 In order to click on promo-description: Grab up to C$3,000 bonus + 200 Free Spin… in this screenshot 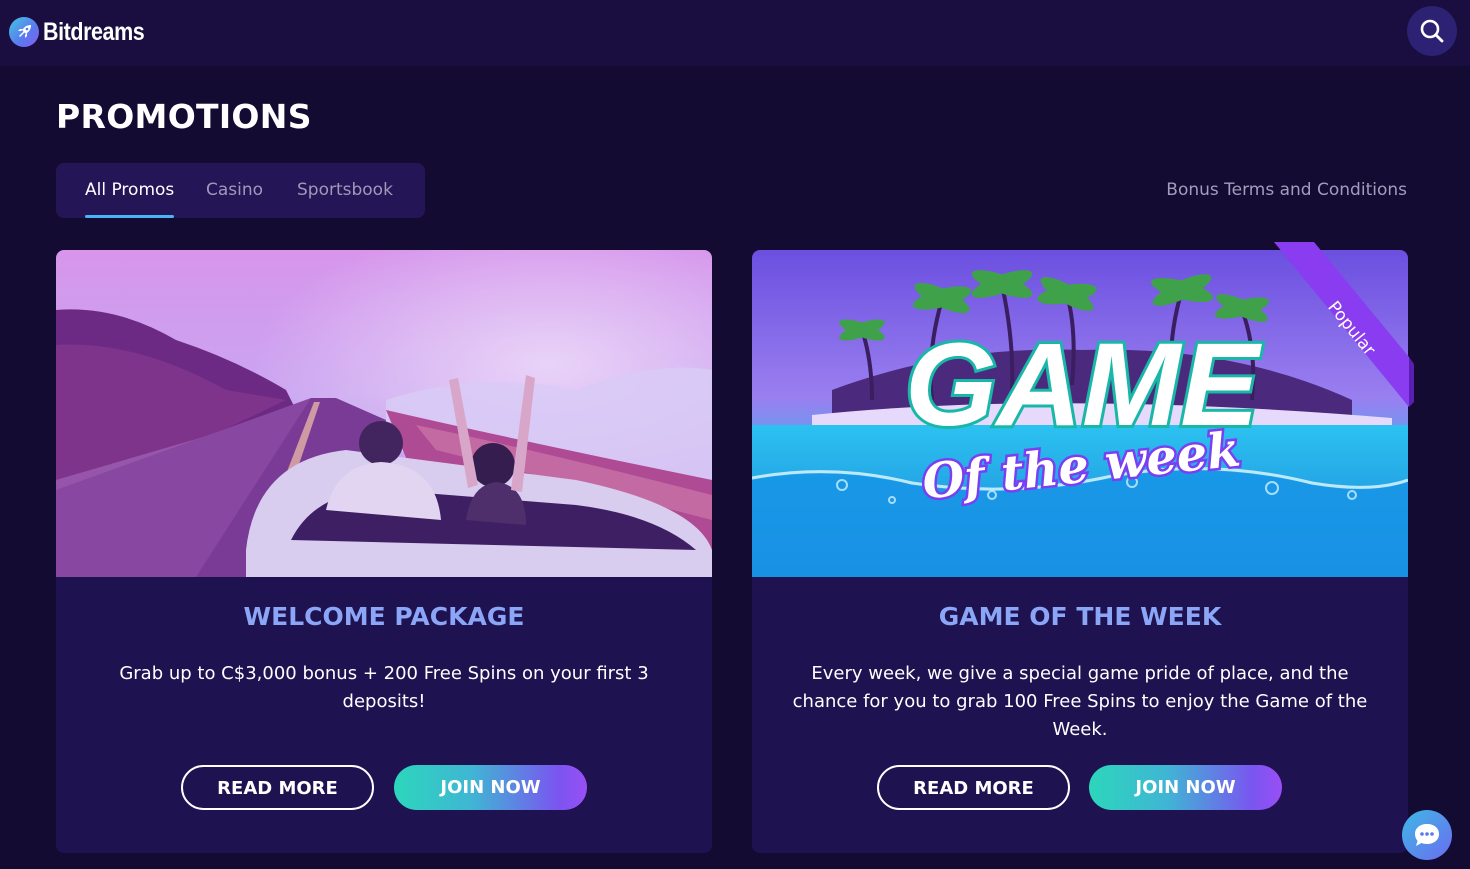, I will do `click(384, 687)`.